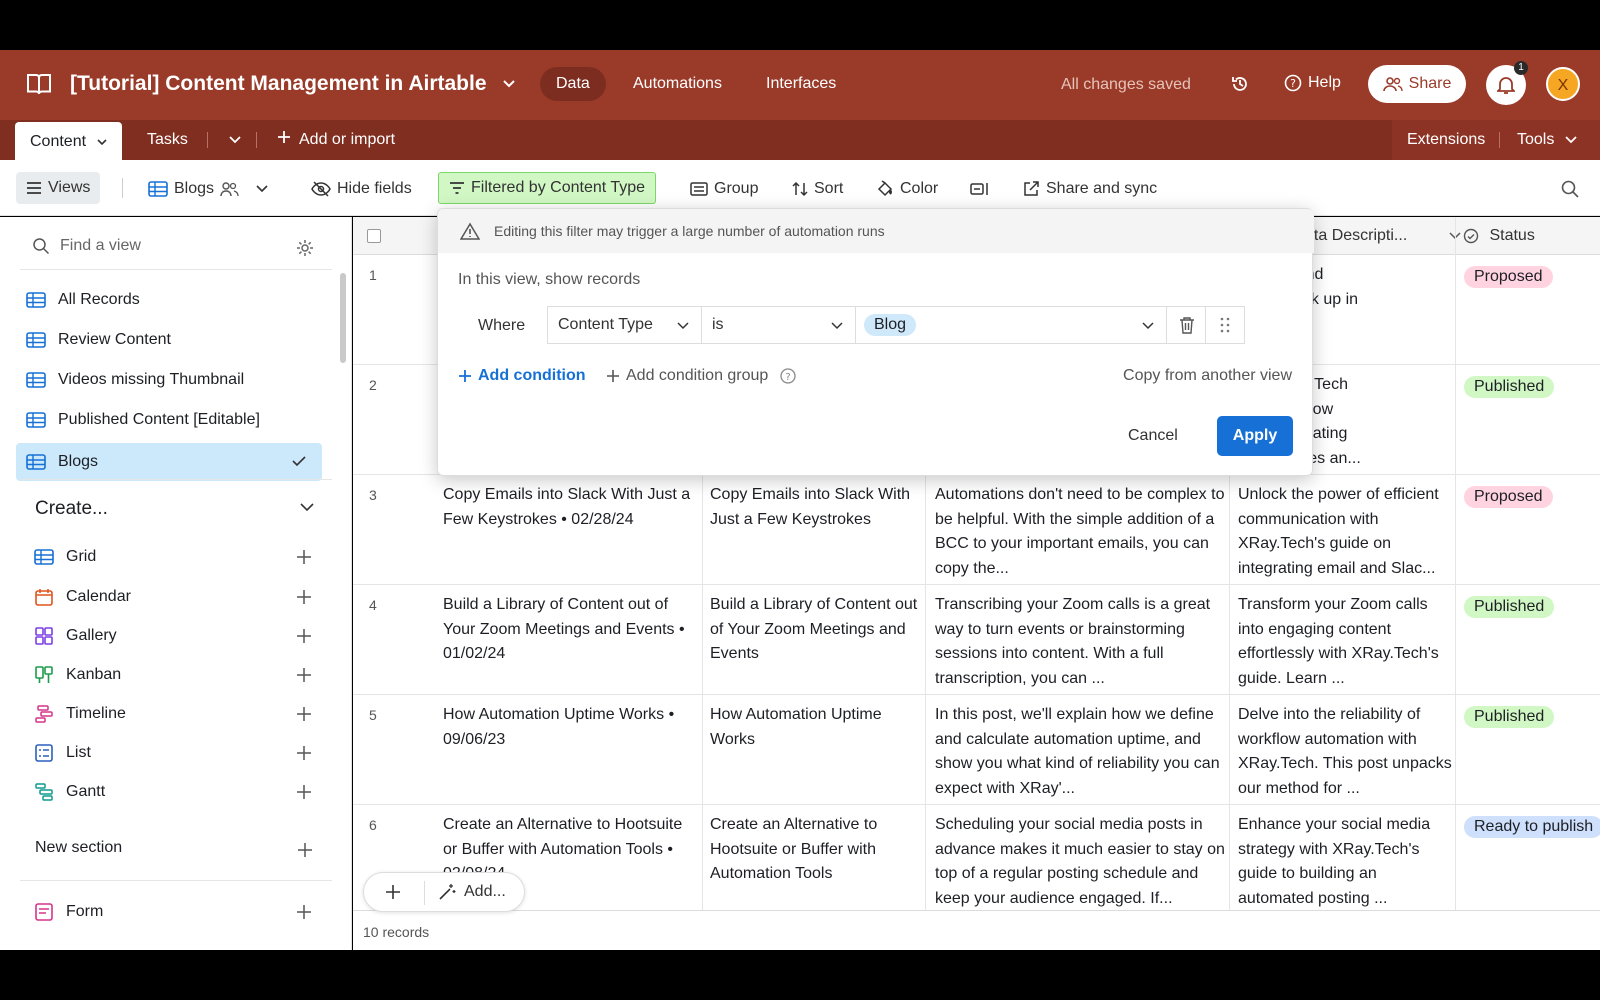 The width and height of the screenshot is (1600, 1000). What do you see at coordinates (179, 753) in the screenshot?
I see `create-list: List` at bounding box center [179, 753].